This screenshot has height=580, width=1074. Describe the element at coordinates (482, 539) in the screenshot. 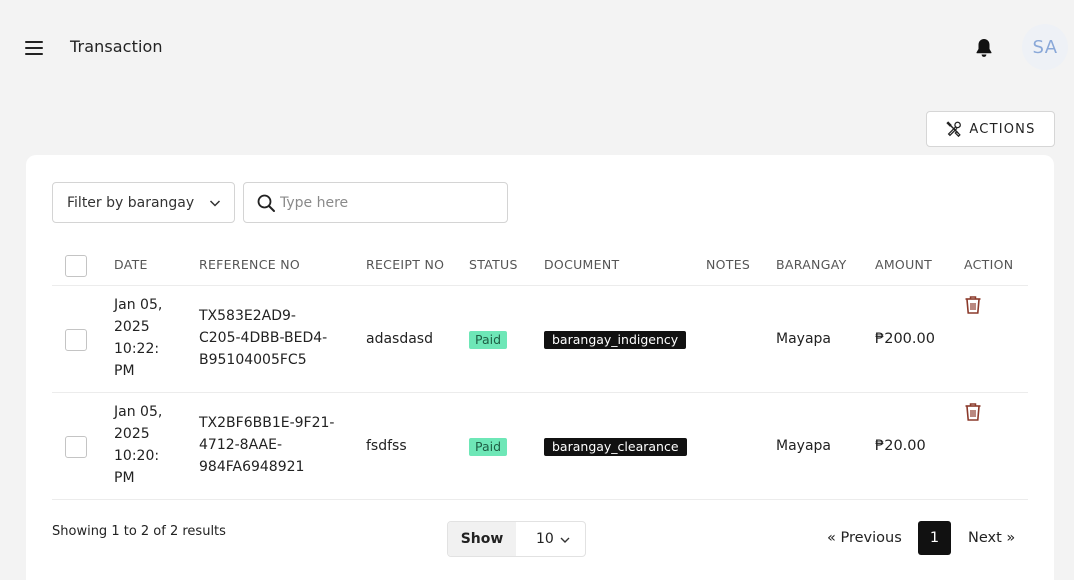

I see `show-label: Show` at that location.